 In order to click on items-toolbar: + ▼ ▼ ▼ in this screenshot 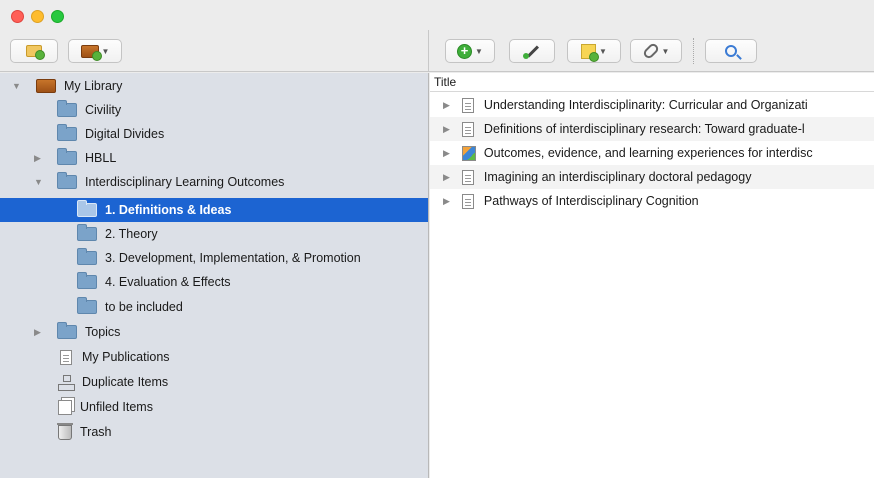, I will do `click(651, 51)`.